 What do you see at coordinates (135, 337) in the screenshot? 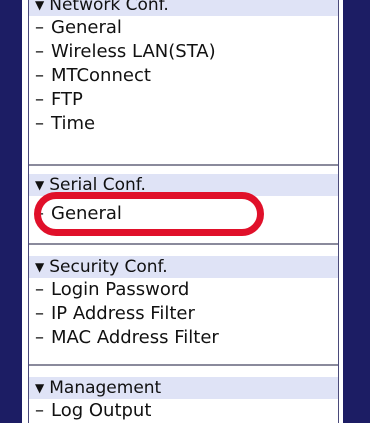
I see `nav-item-label: MAC Address Filter` at bounding box center [135, 337].